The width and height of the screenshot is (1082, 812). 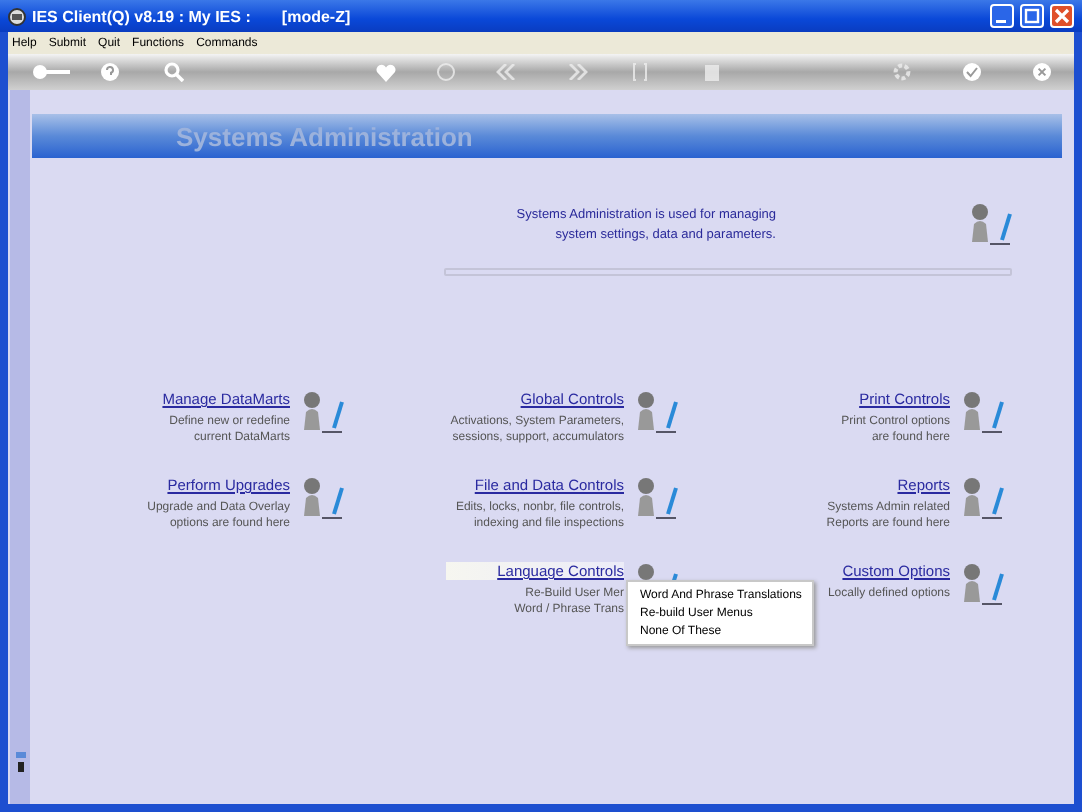 What do you see at coordinates (640, 72) in the screenshot?
I see `bracket-icon` at bounding box center [640, 72].